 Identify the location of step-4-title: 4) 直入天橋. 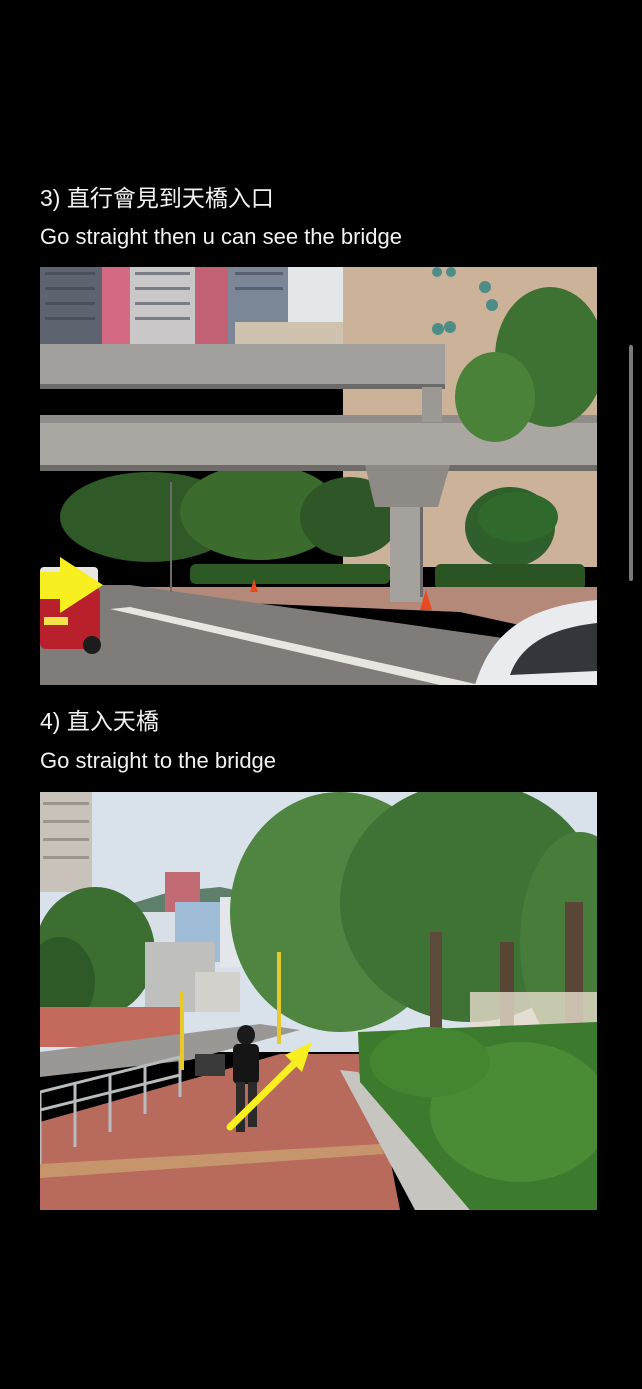
(99, 721).